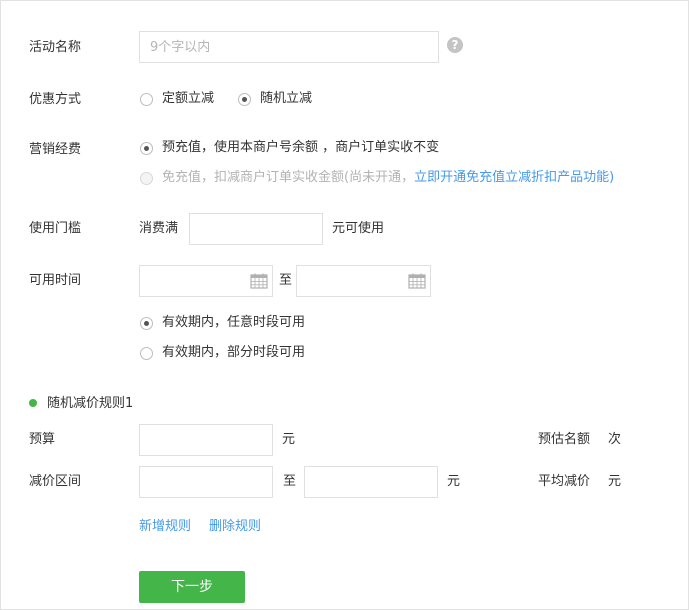 This screenshot has height=610, width=689. Describe the element at coordinates (55, 99) in the screenshot. I see `discount-type-label: 优惠方式` at that location.